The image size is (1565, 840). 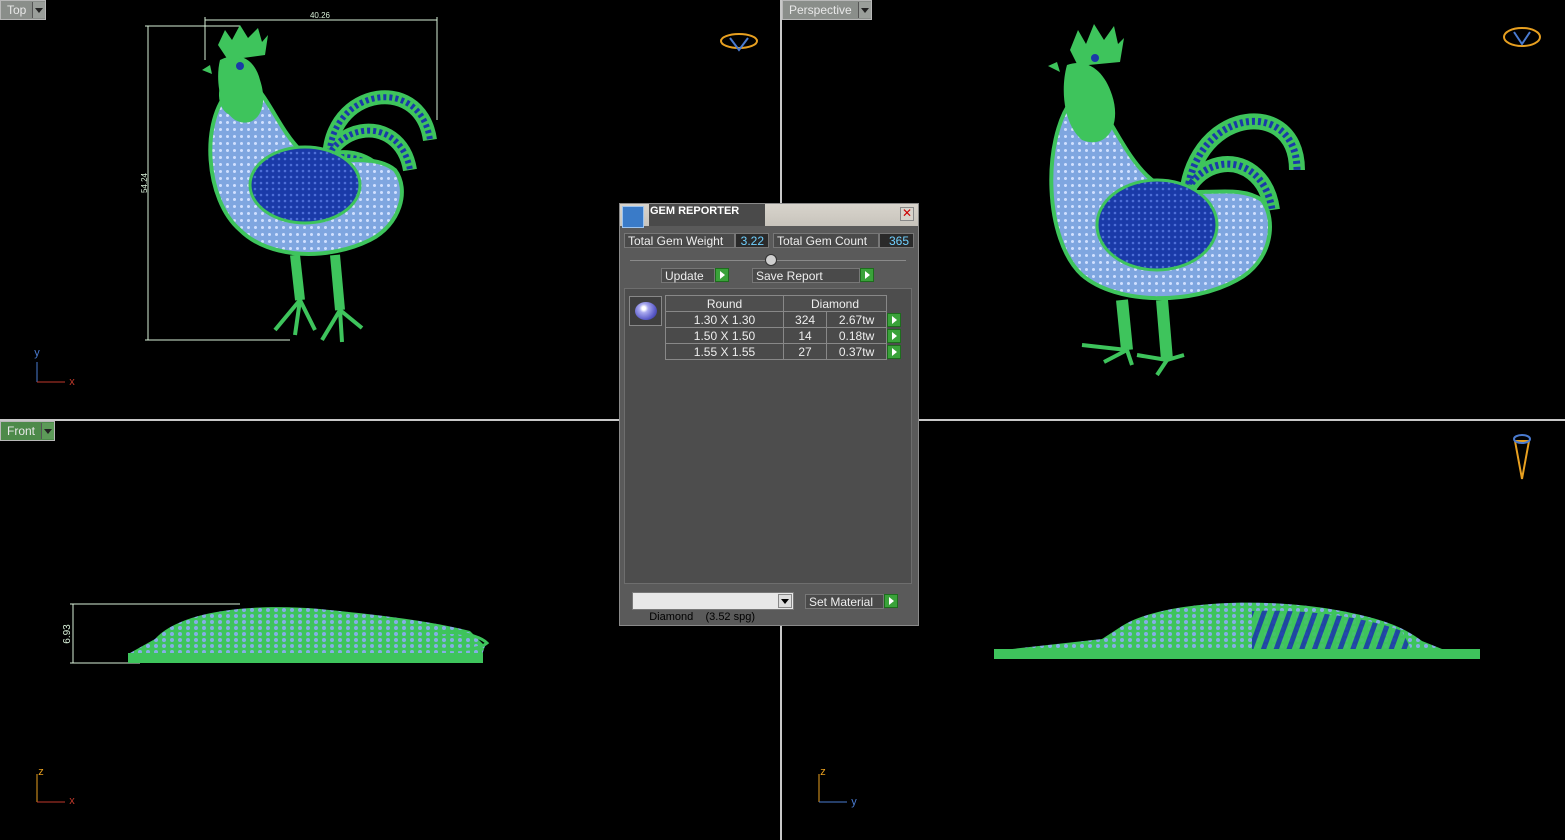 I want to click on save-report-play-icon, so click(x=867, y=275).